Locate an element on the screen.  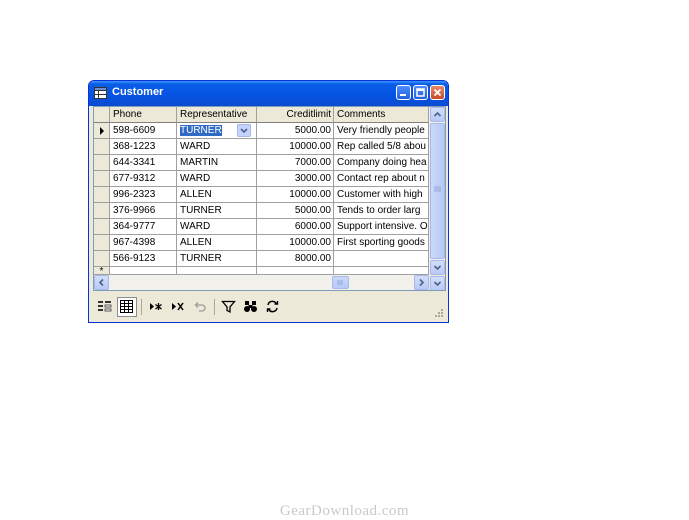
close-button is located at coordinates (437, 92).